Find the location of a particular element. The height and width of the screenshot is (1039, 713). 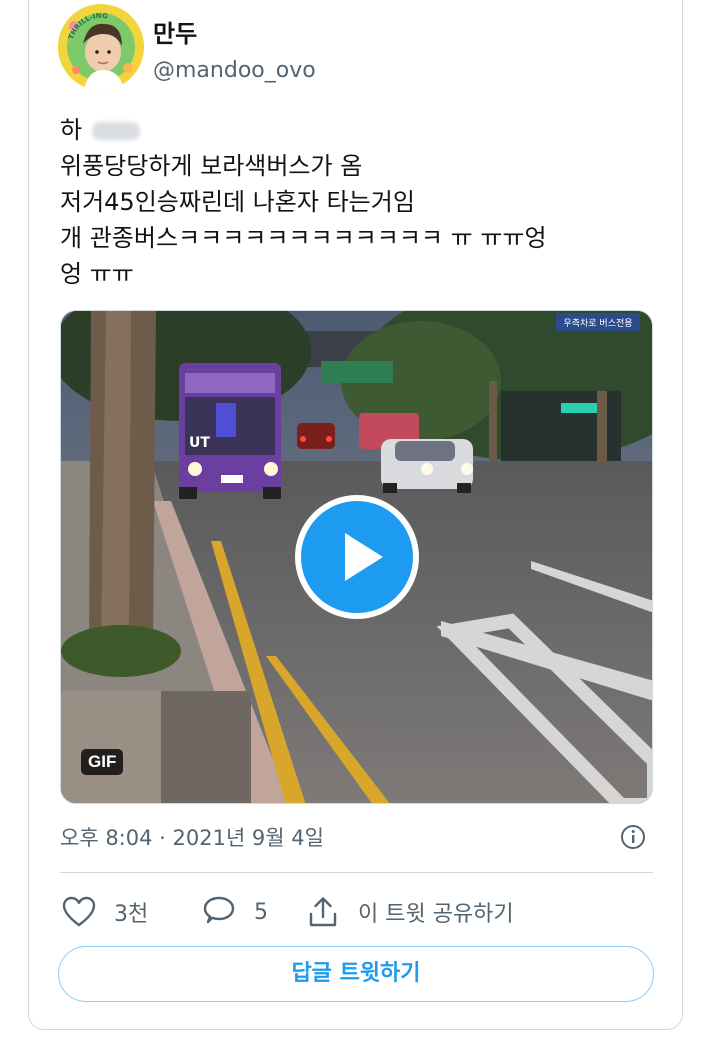

reply-count-button: 5 is located at coordinates (235, 912).